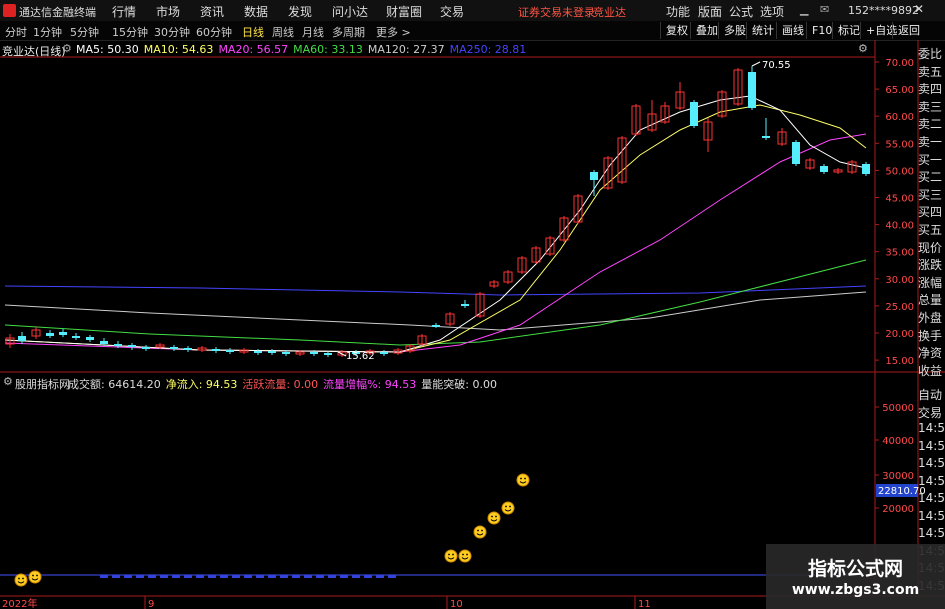  Describe the element at coordinates (899, 253) in the screenshot. I see `y-tick-label: 35.00` at that location.